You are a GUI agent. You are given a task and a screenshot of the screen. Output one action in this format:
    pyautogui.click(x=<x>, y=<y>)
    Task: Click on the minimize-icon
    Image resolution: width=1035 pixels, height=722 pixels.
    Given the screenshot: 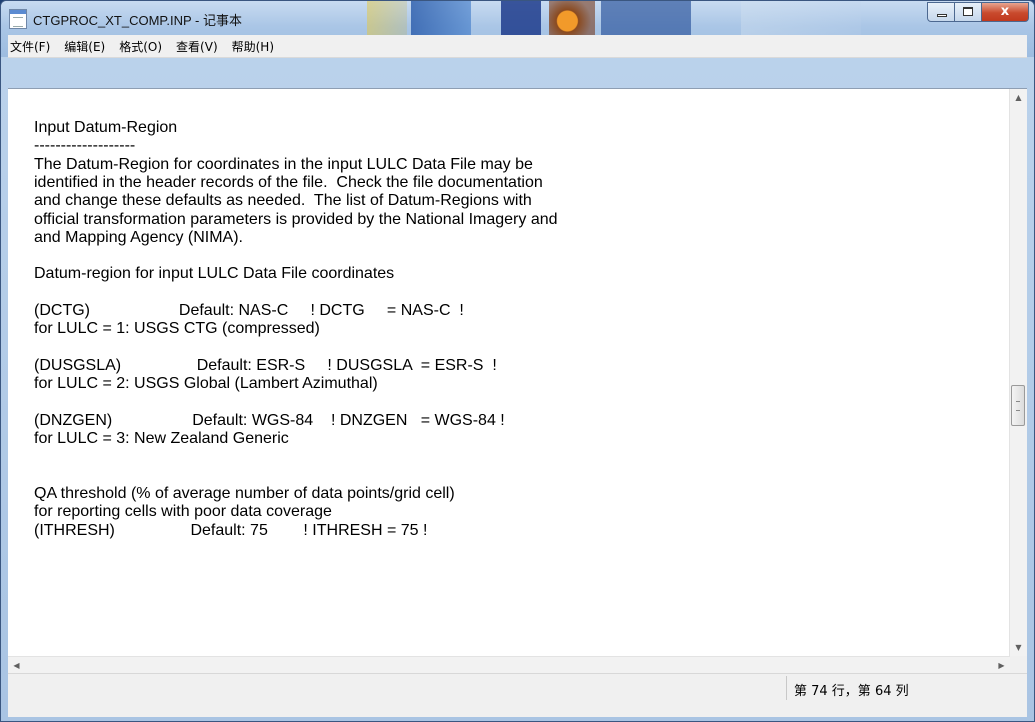 What is the action you would take?
    pyautogui.click(x=942, y=15)
    